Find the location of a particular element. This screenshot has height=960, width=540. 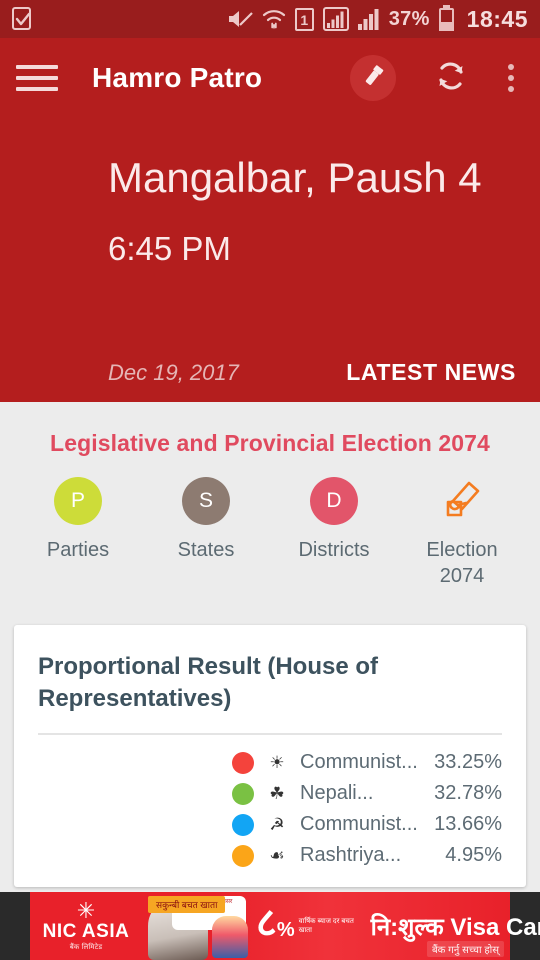

states-circle-icon: S is located at coordinates (206, 501).